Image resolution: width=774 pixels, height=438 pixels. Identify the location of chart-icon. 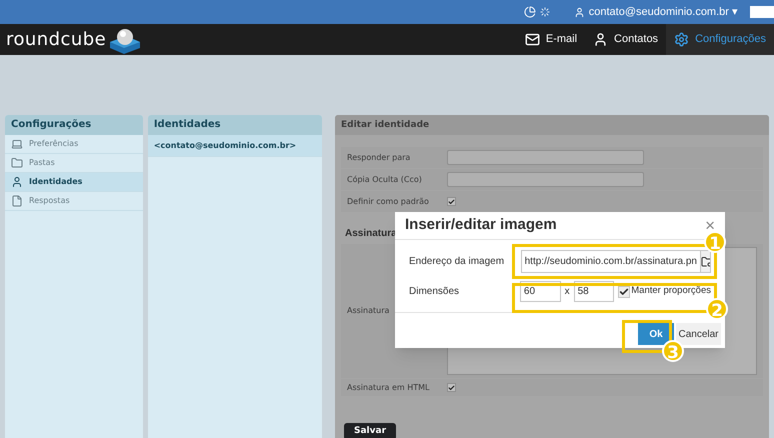
(530, 12).